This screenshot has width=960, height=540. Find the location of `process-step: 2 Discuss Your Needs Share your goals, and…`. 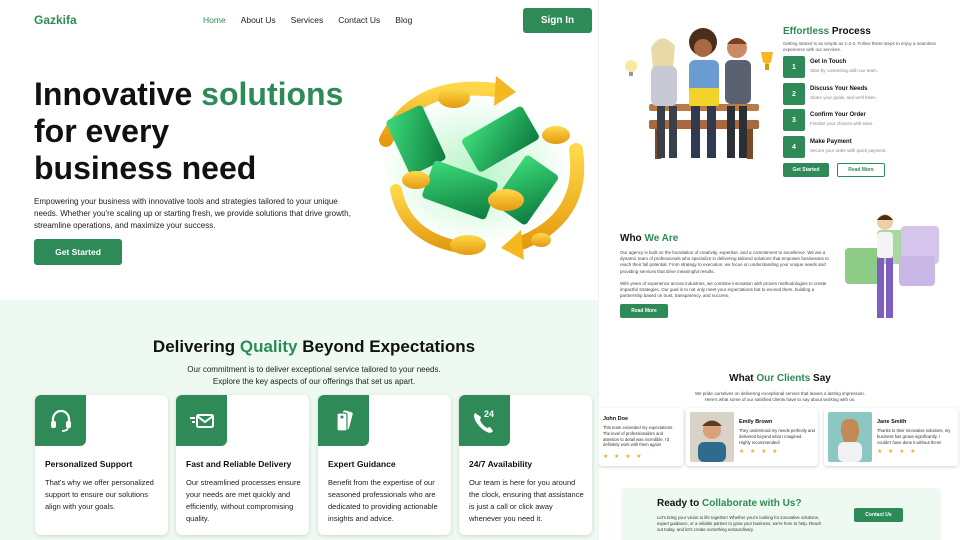

process-step: 2 Discuss Your Needs Share your goals, and… is located at coordinates (868, 94).